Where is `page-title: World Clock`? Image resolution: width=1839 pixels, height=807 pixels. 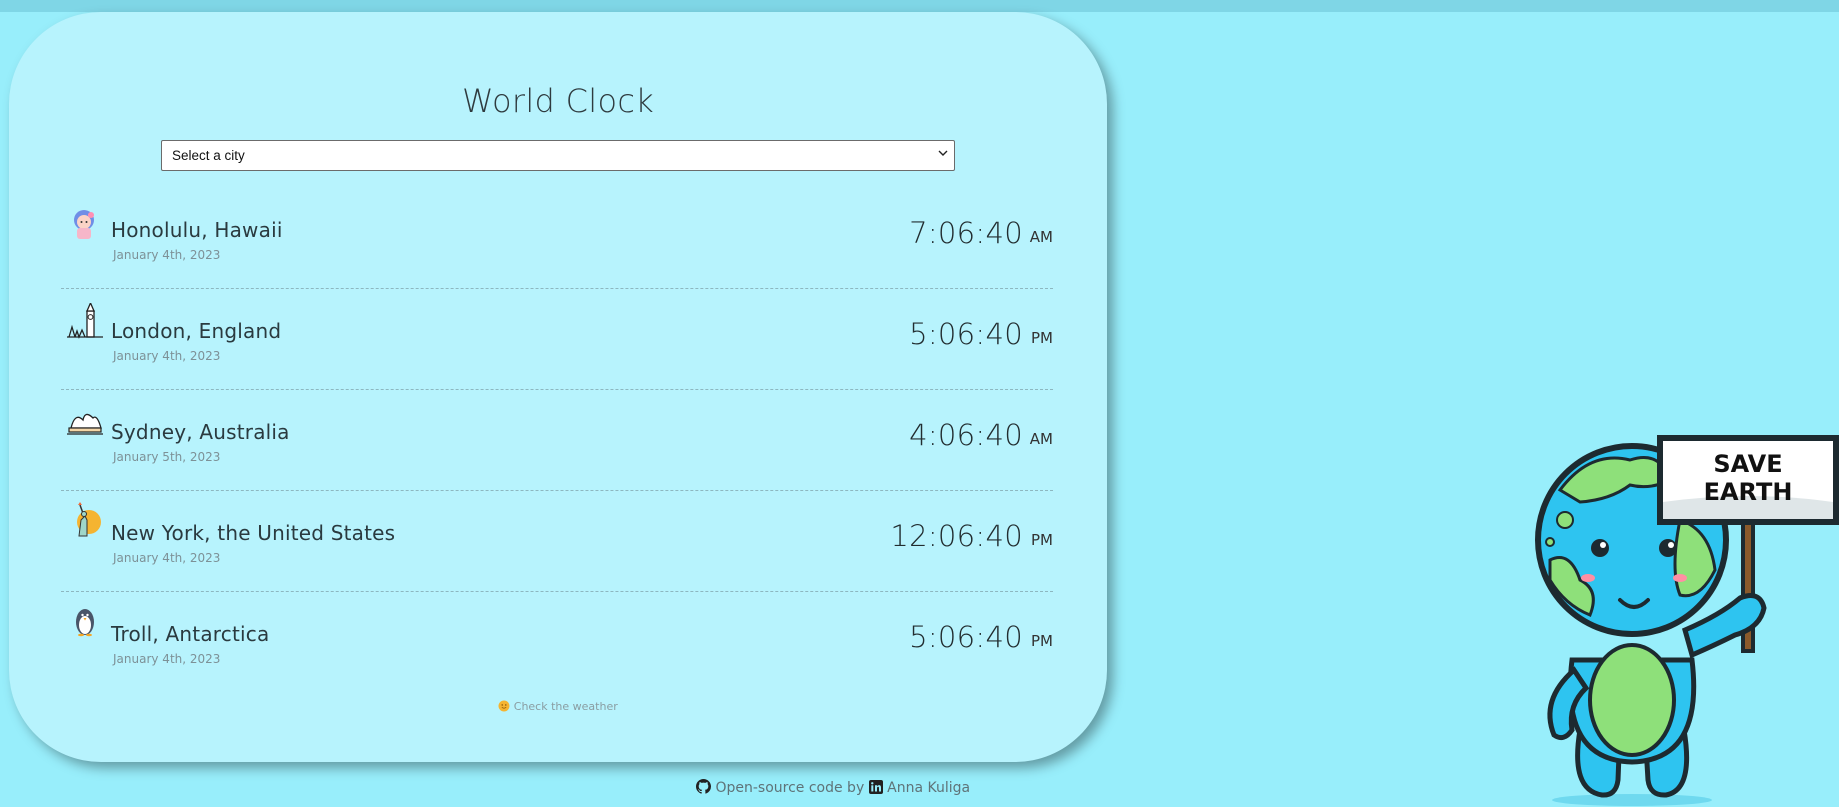
page-title: World Clock is located at coordinates (558, 101).